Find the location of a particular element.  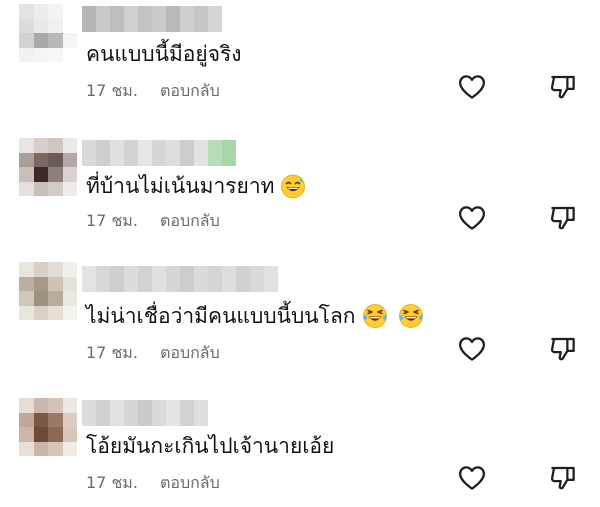

comment-text: โอ้ยมันกะเกินไปเจ้านายเอ้ย is located at coordinates (210, 446).